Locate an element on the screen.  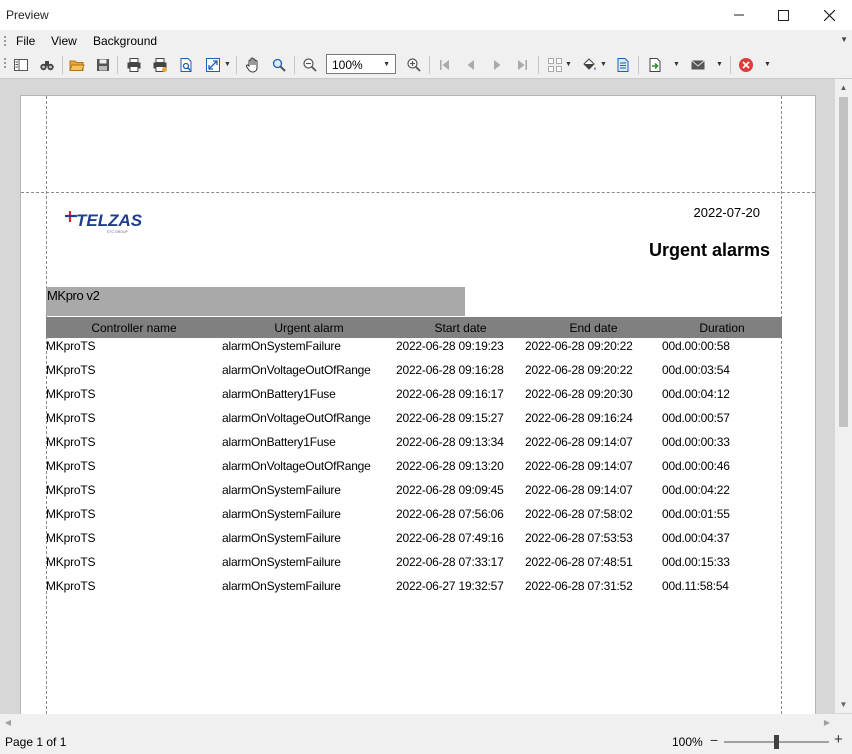
cell-alarm: alarmOnVoltageOutOfRange is located at coordinates (296, 466).